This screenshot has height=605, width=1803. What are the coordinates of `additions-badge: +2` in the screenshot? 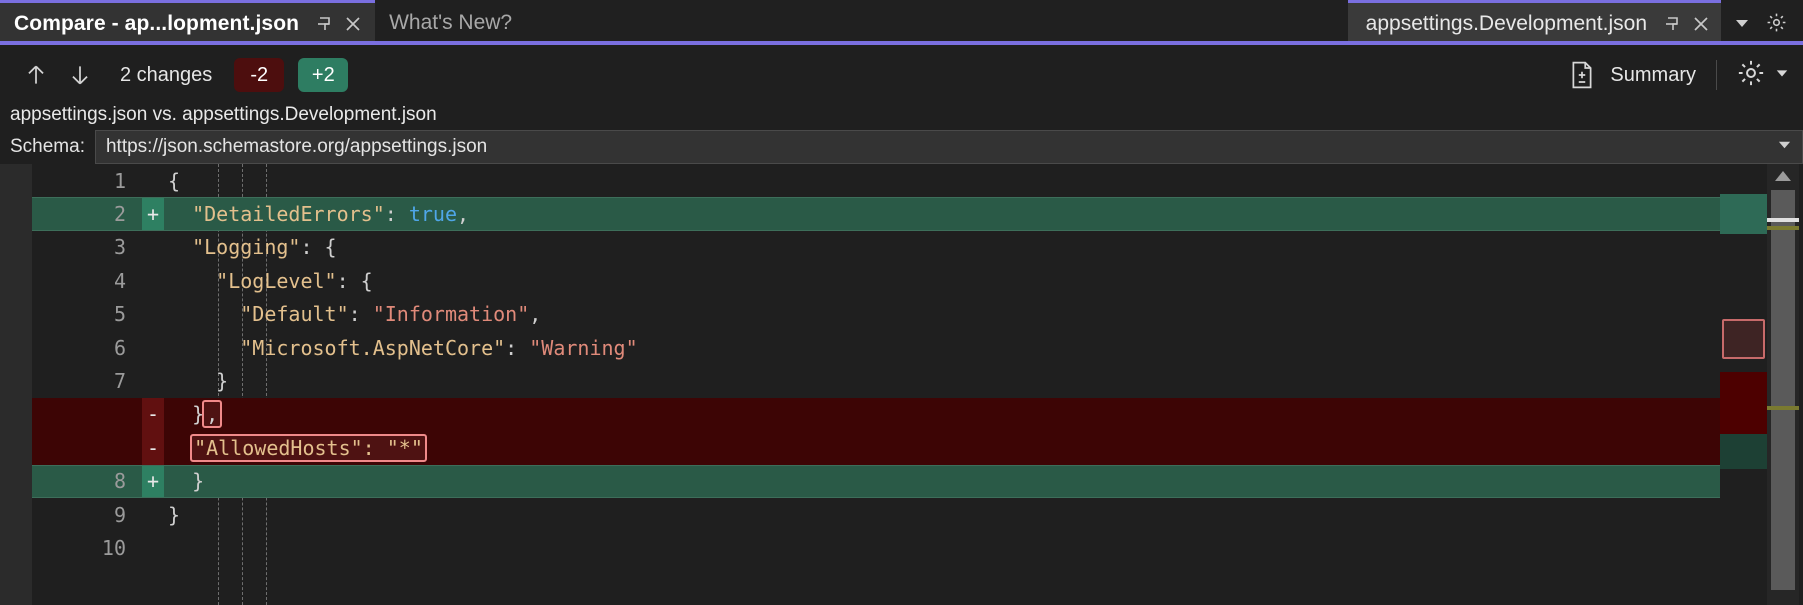 It's located at (323, 75).